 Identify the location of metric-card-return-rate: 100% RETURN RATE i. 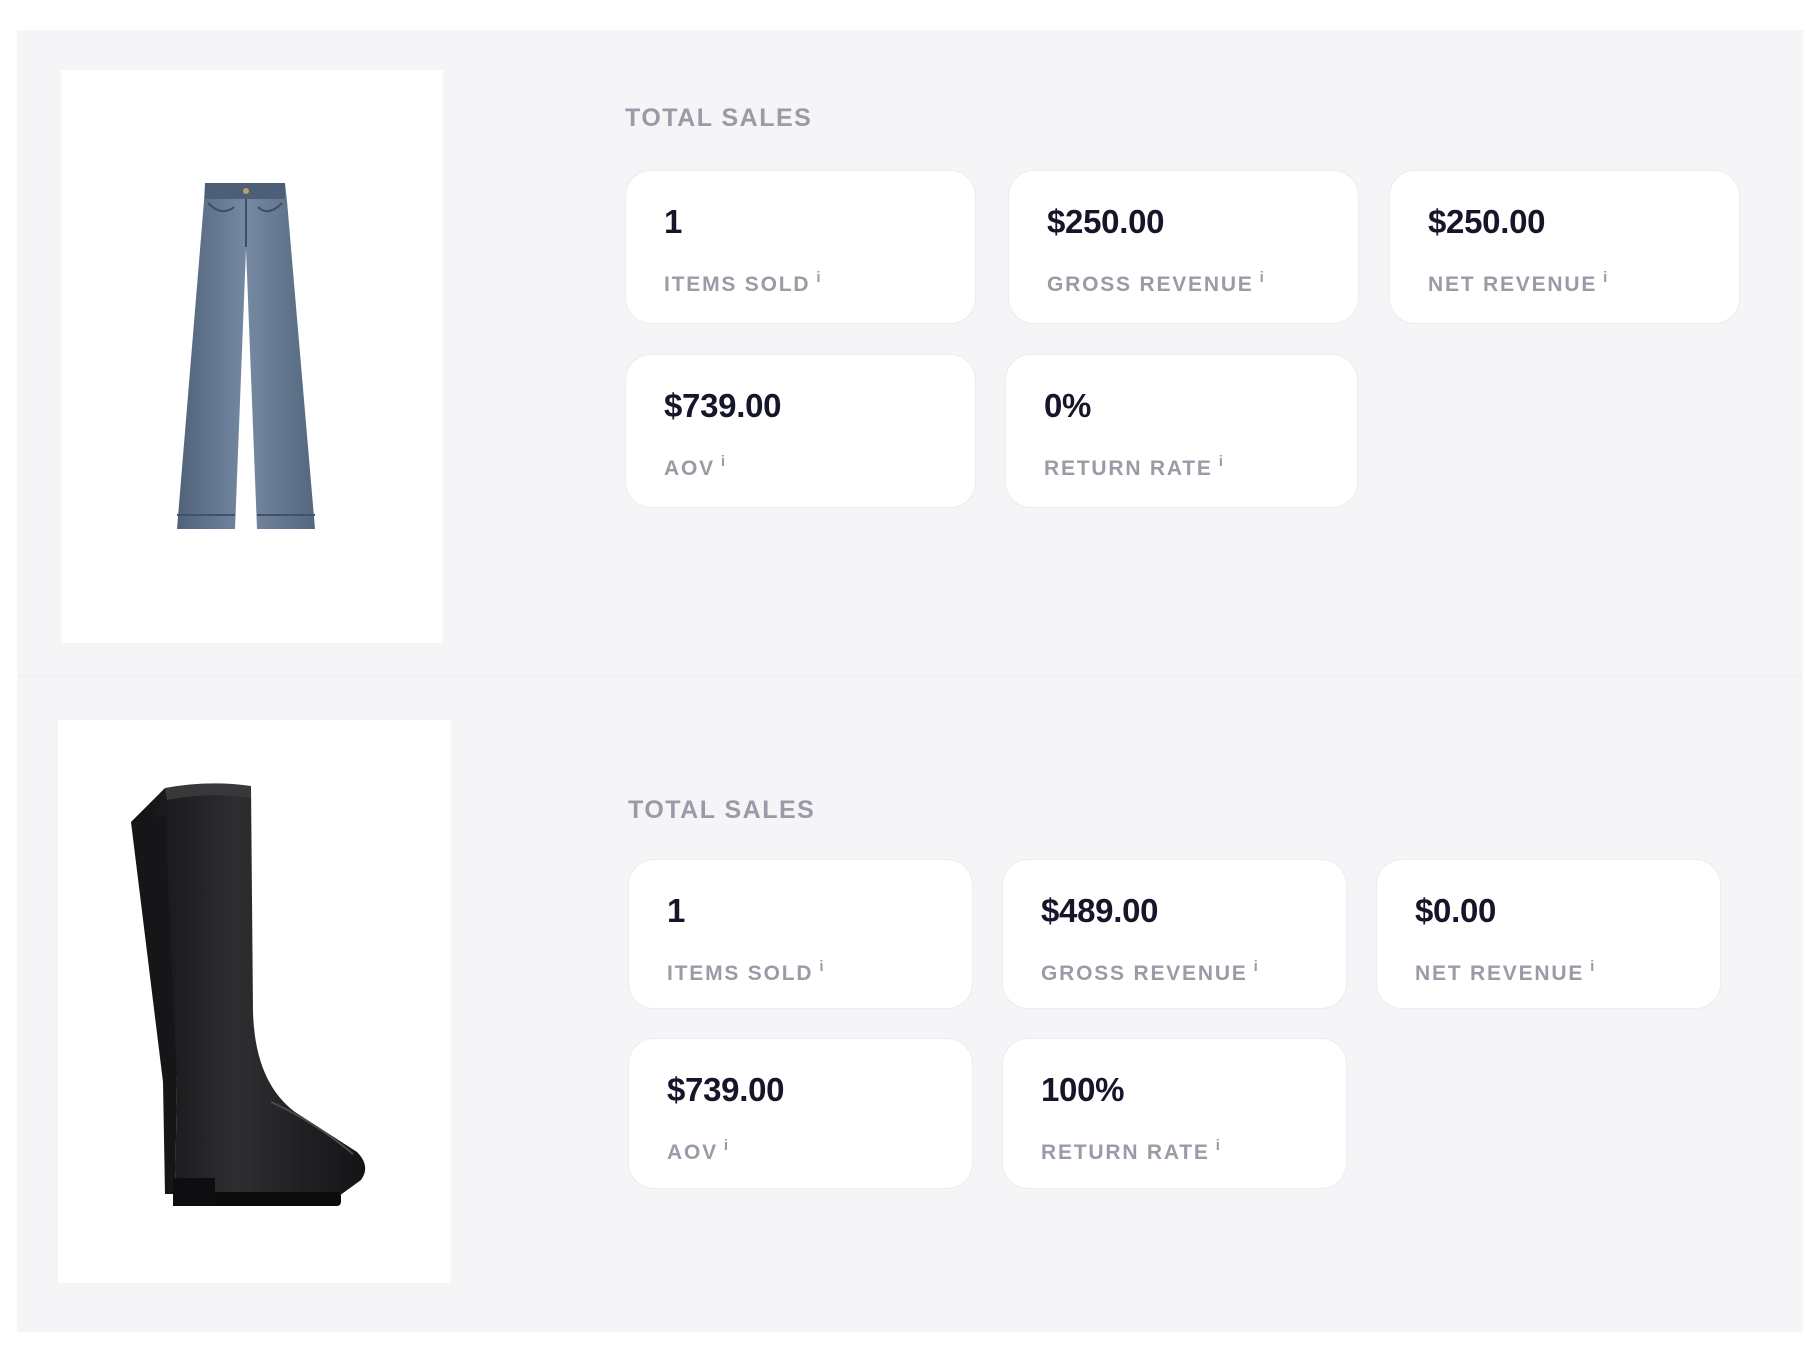
(1174, 1113).